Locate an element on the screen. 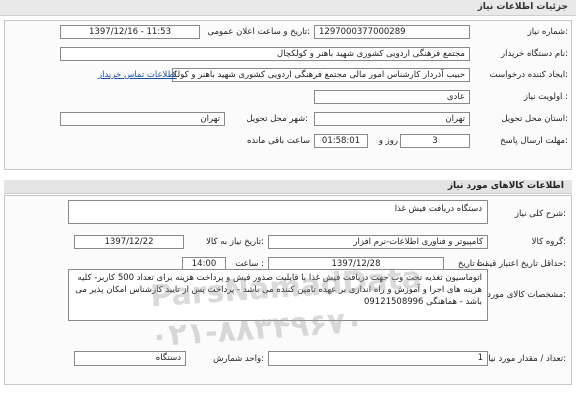 The height and width of the screenshot is (407, 576). need-date-label: تاریخ نیاز به کالا: is located at coordinates (235, 242).